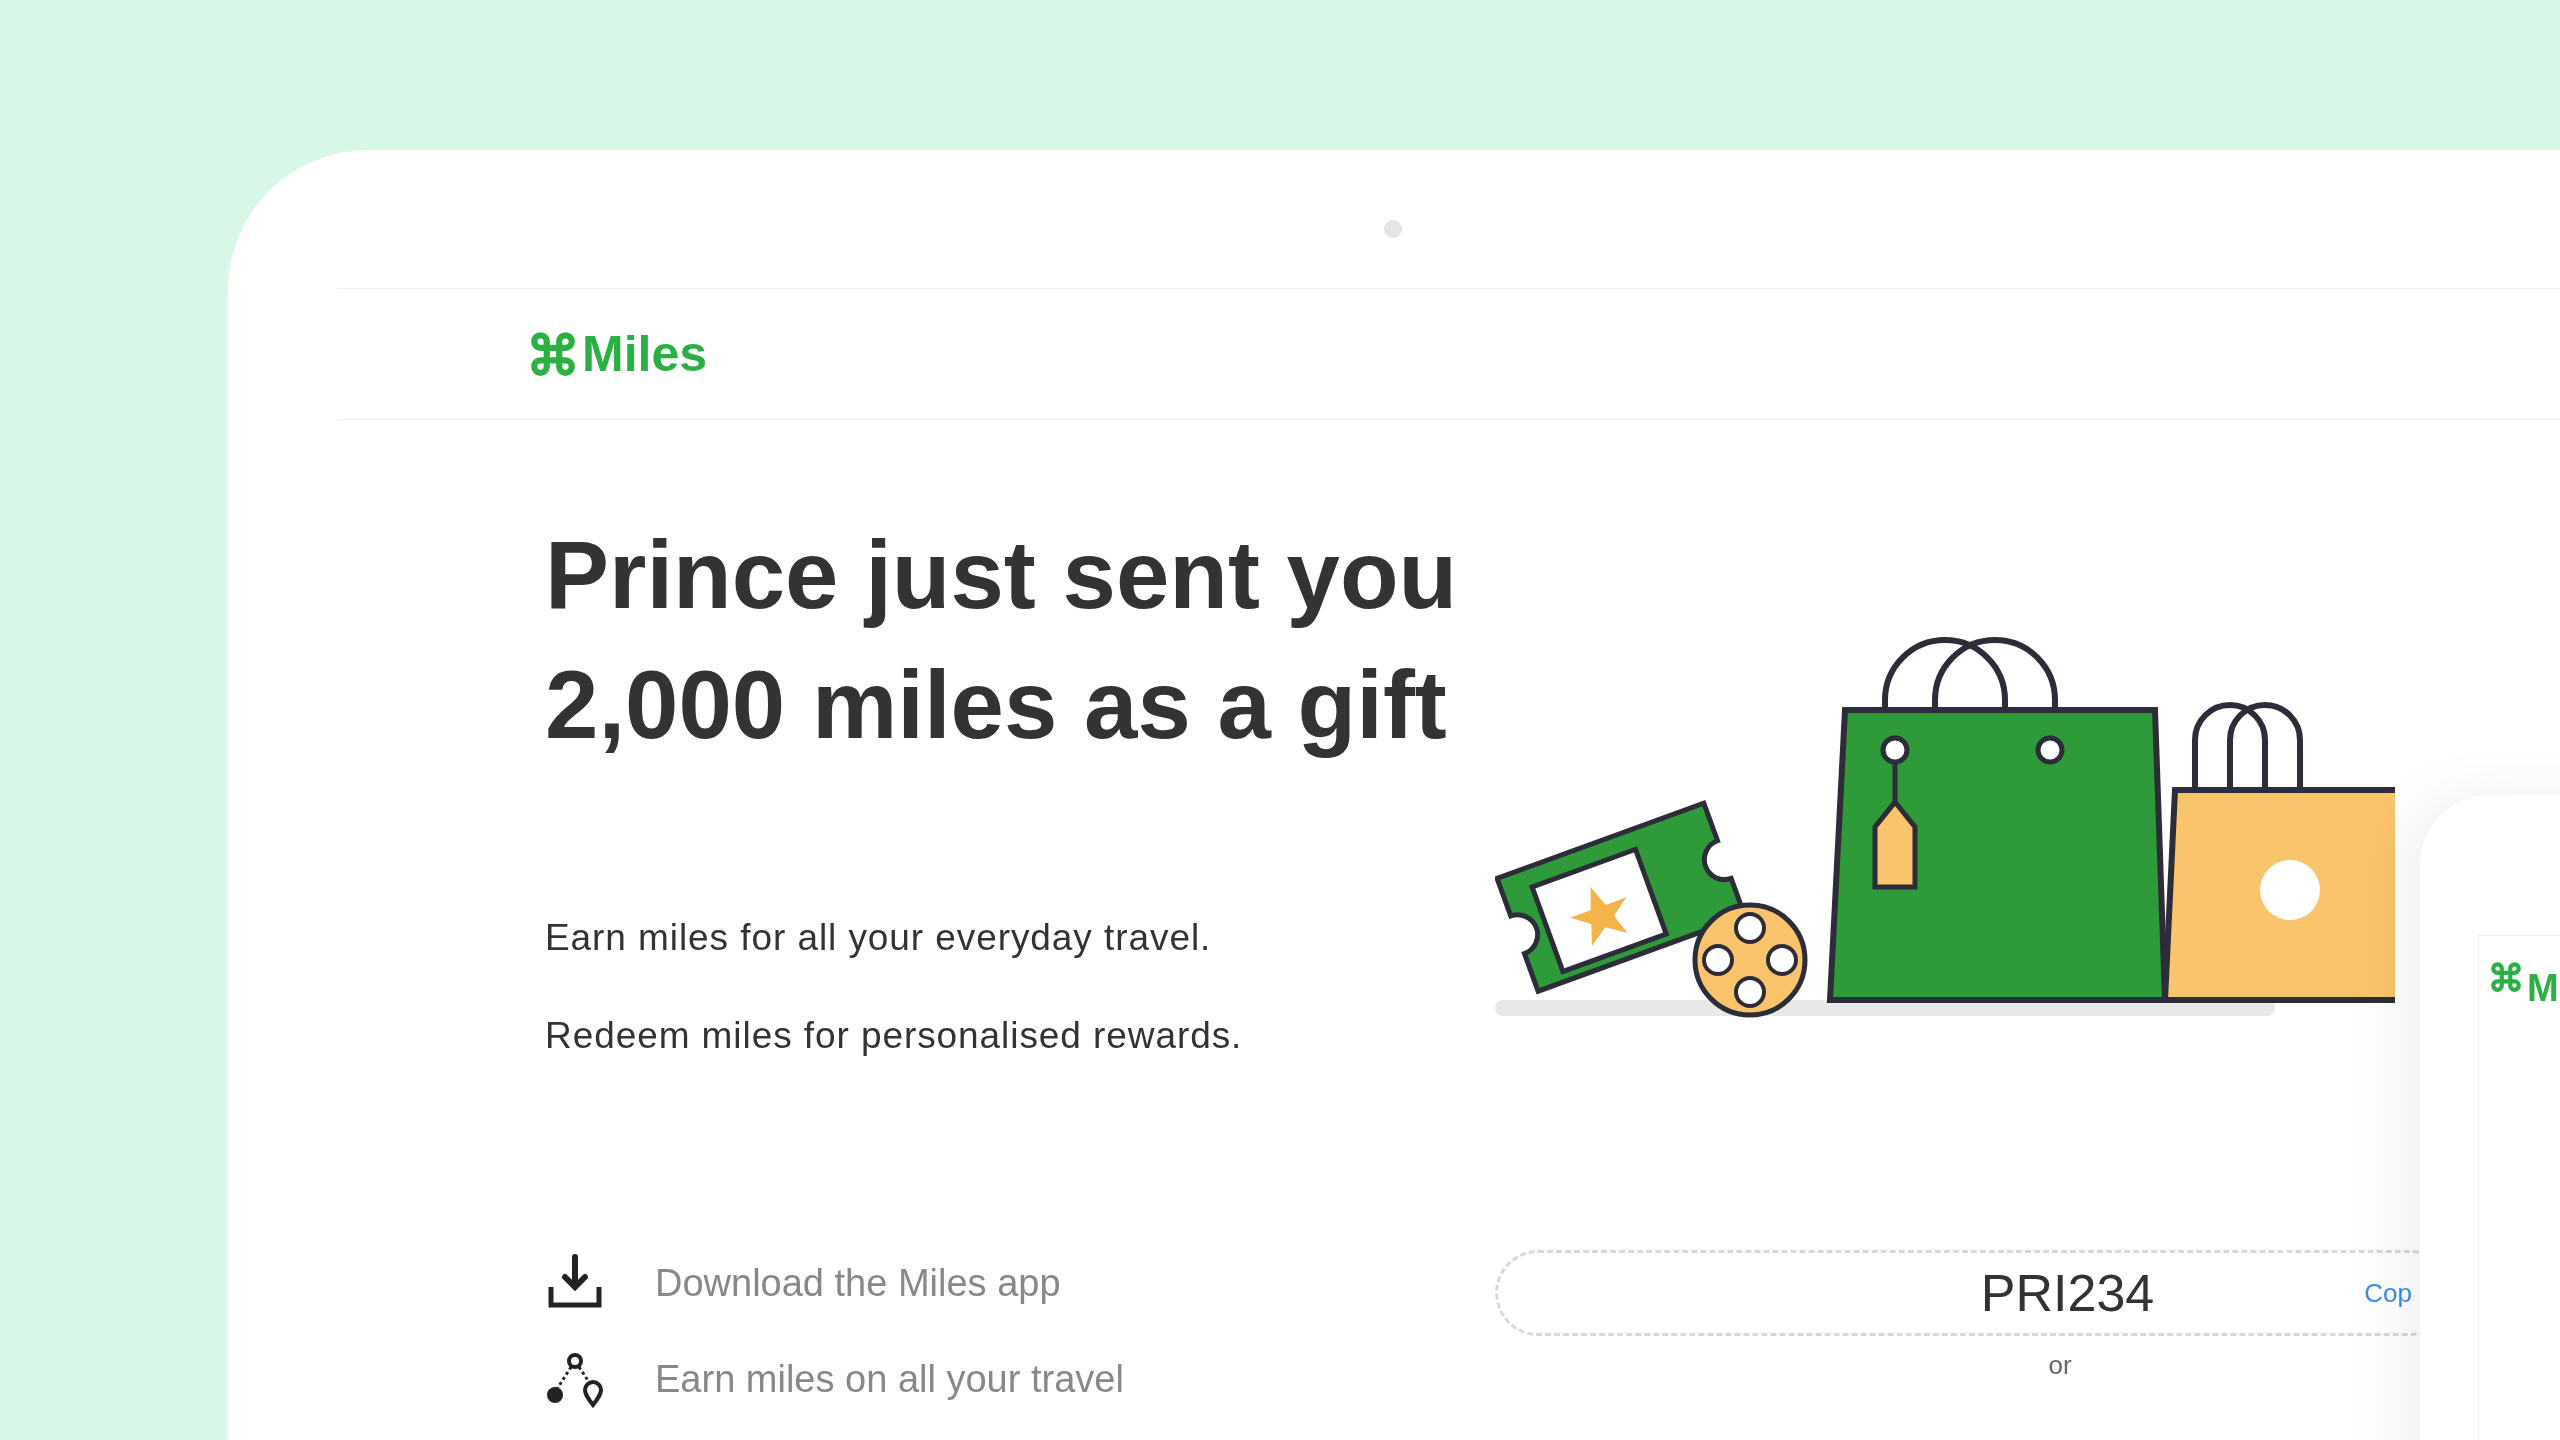  Describe the element at coordinates (858, 1283) in the screenshot. I see `feature-text: Download the Miles app` at that location.